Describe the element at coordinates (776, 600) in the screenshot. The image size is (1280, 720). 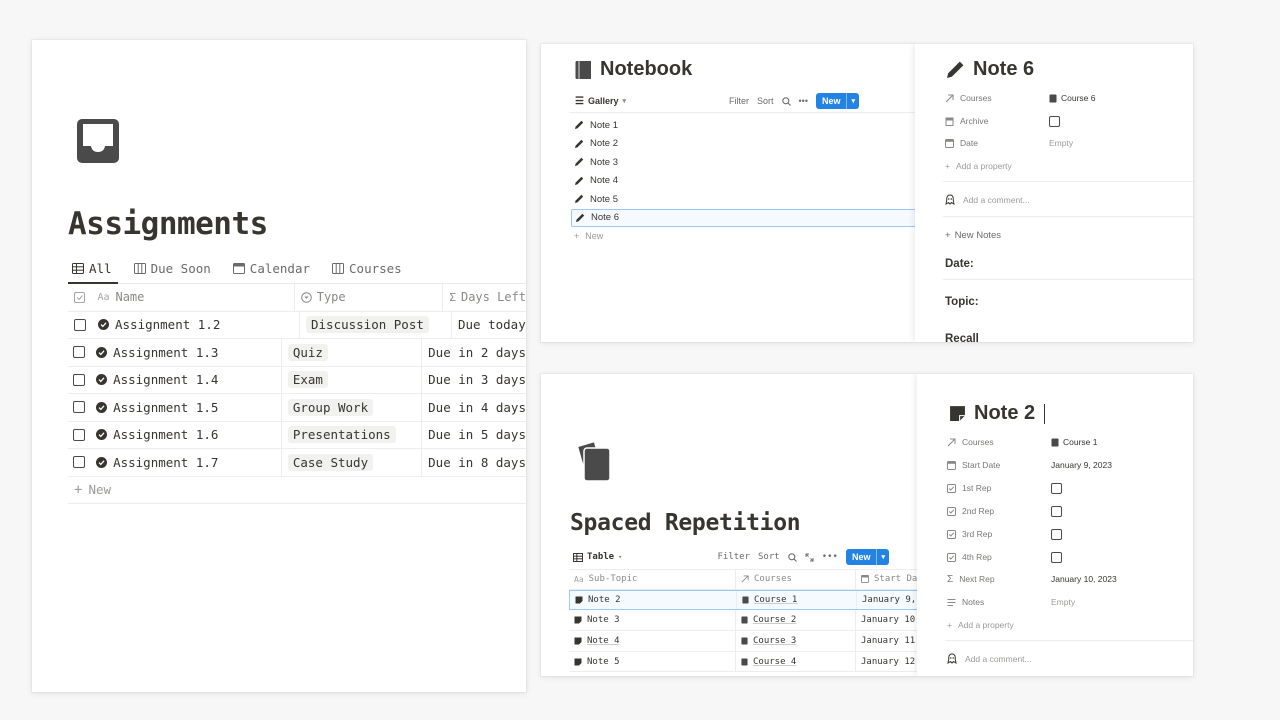
I see `course-value: Course 1` at that location.